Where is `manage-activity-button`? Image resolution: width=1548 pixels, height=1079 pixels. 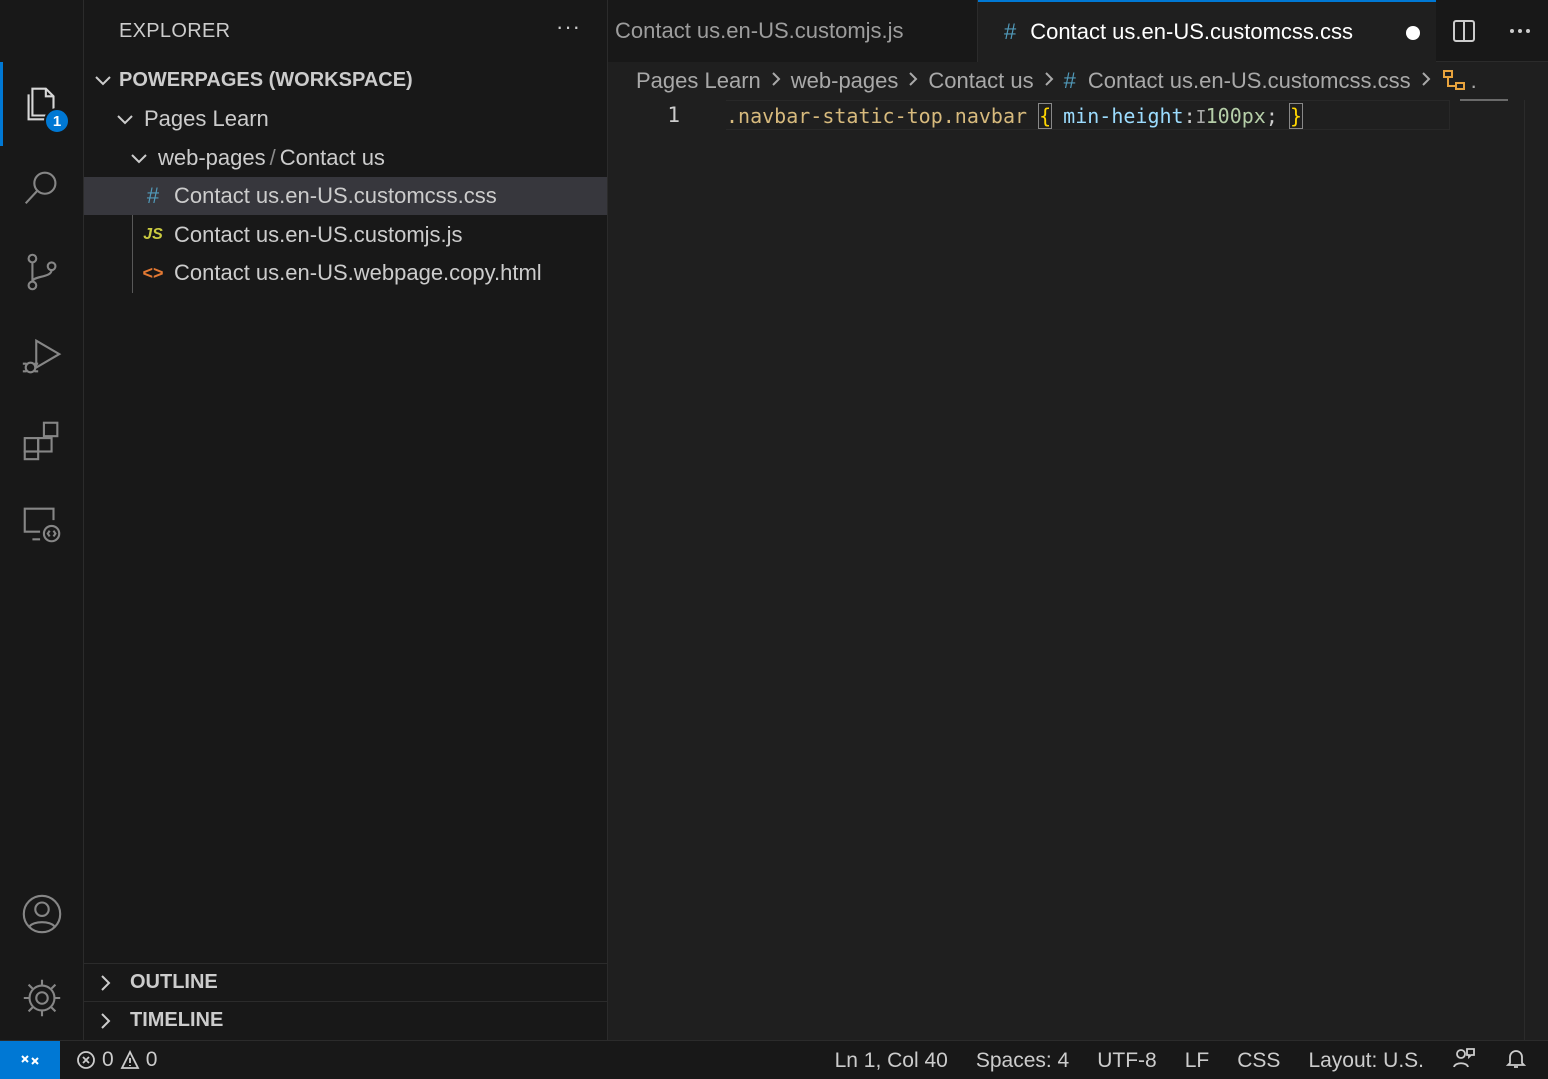 manage-activity-button is located at coordinates (42, 998).